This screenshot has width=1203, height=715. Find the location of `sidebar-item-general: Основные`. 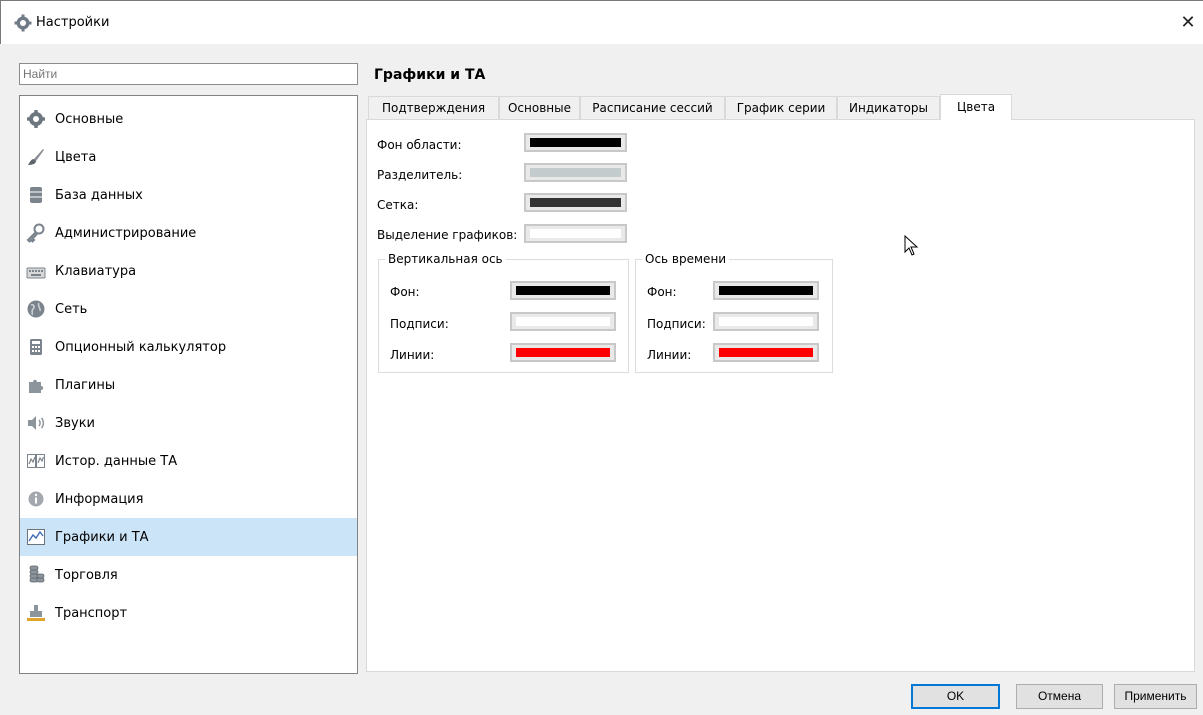

sidebar-item-general: Основные is located at coordinates (188, 119).